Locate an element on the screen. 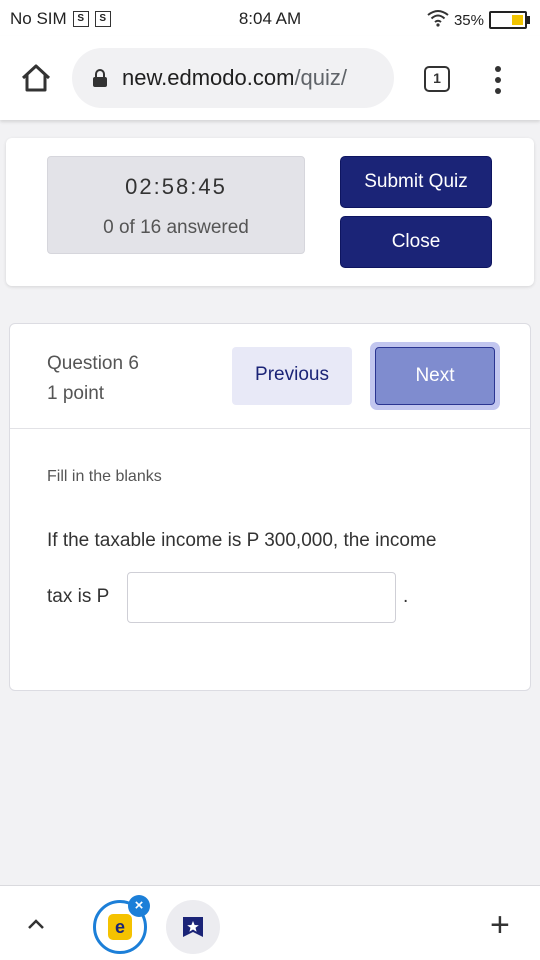 This screenshot has width=540, height=960. address-bar: new.edmodo.com/quiz/ is located at coordinates (233, 78).